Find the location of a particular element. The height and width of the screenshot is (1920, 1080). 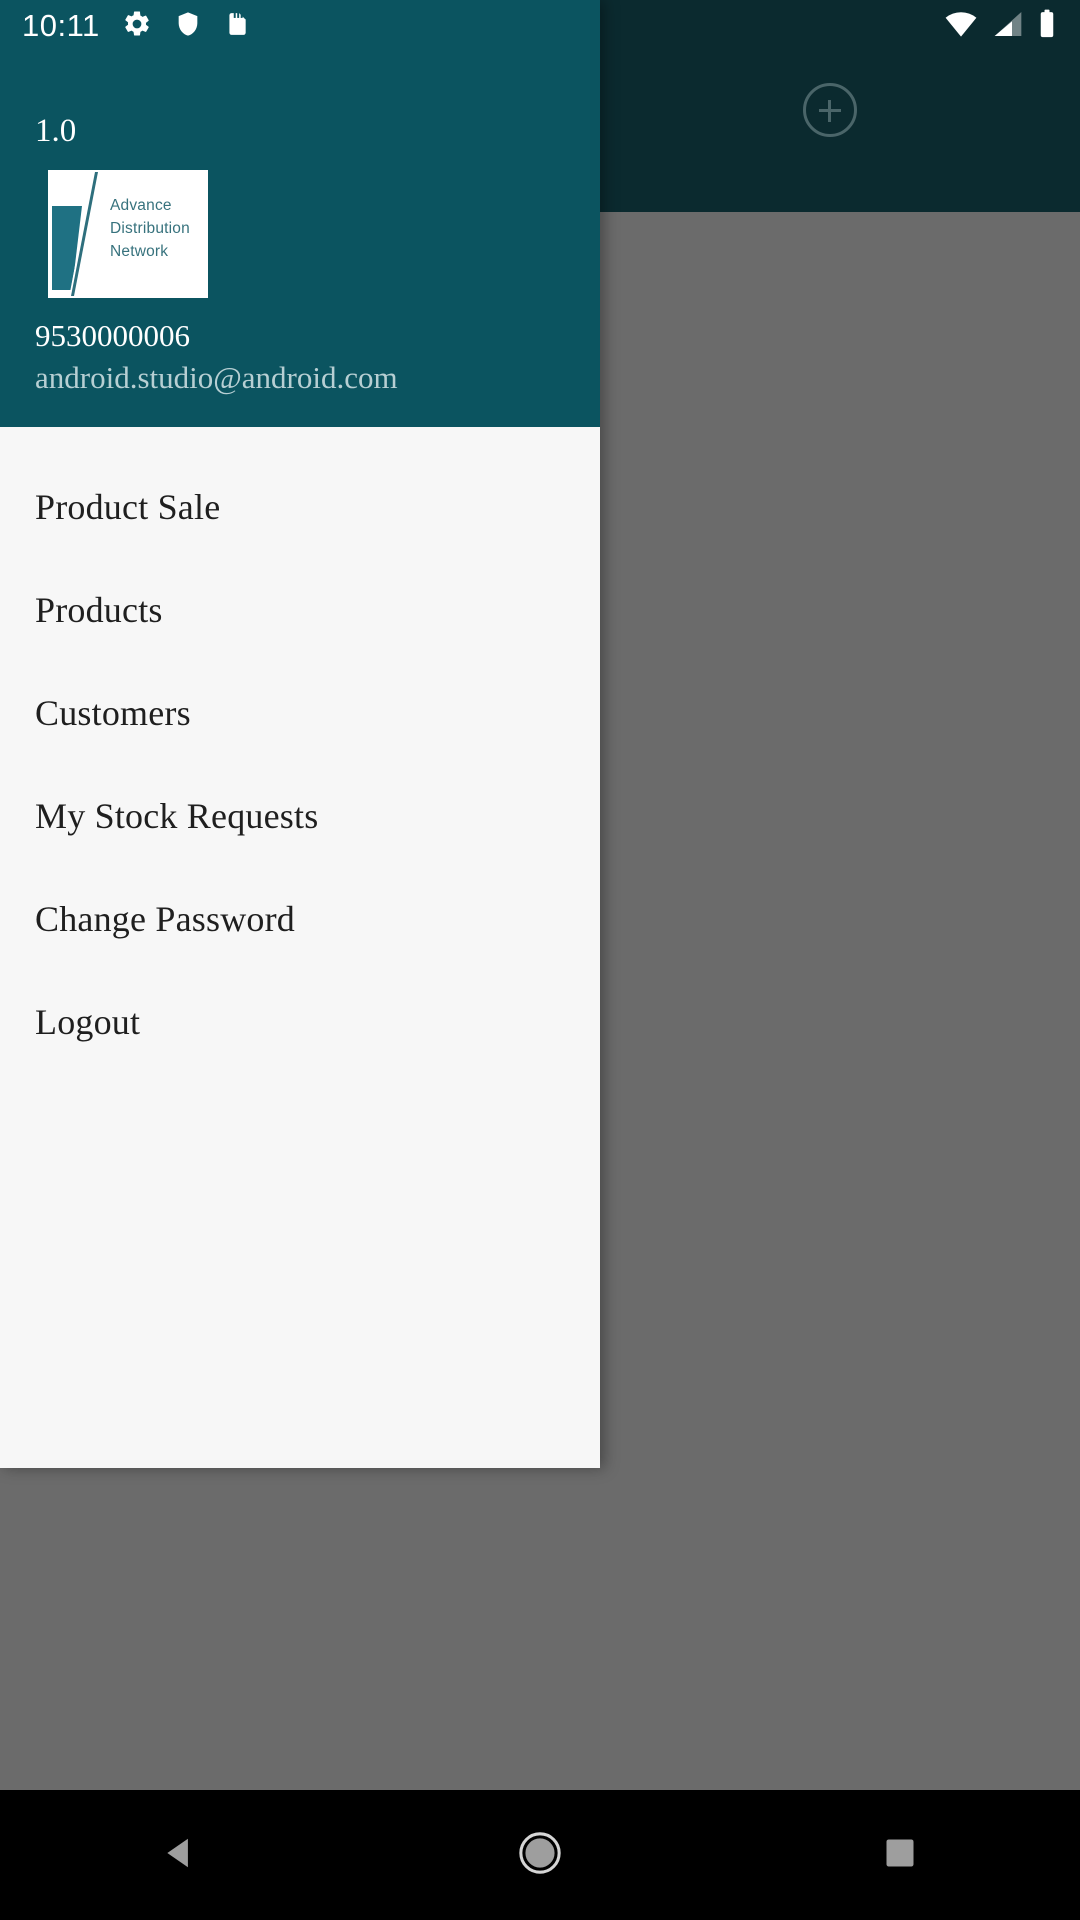

menu-item-logout: Logout is located at coordinates (300, 1021).